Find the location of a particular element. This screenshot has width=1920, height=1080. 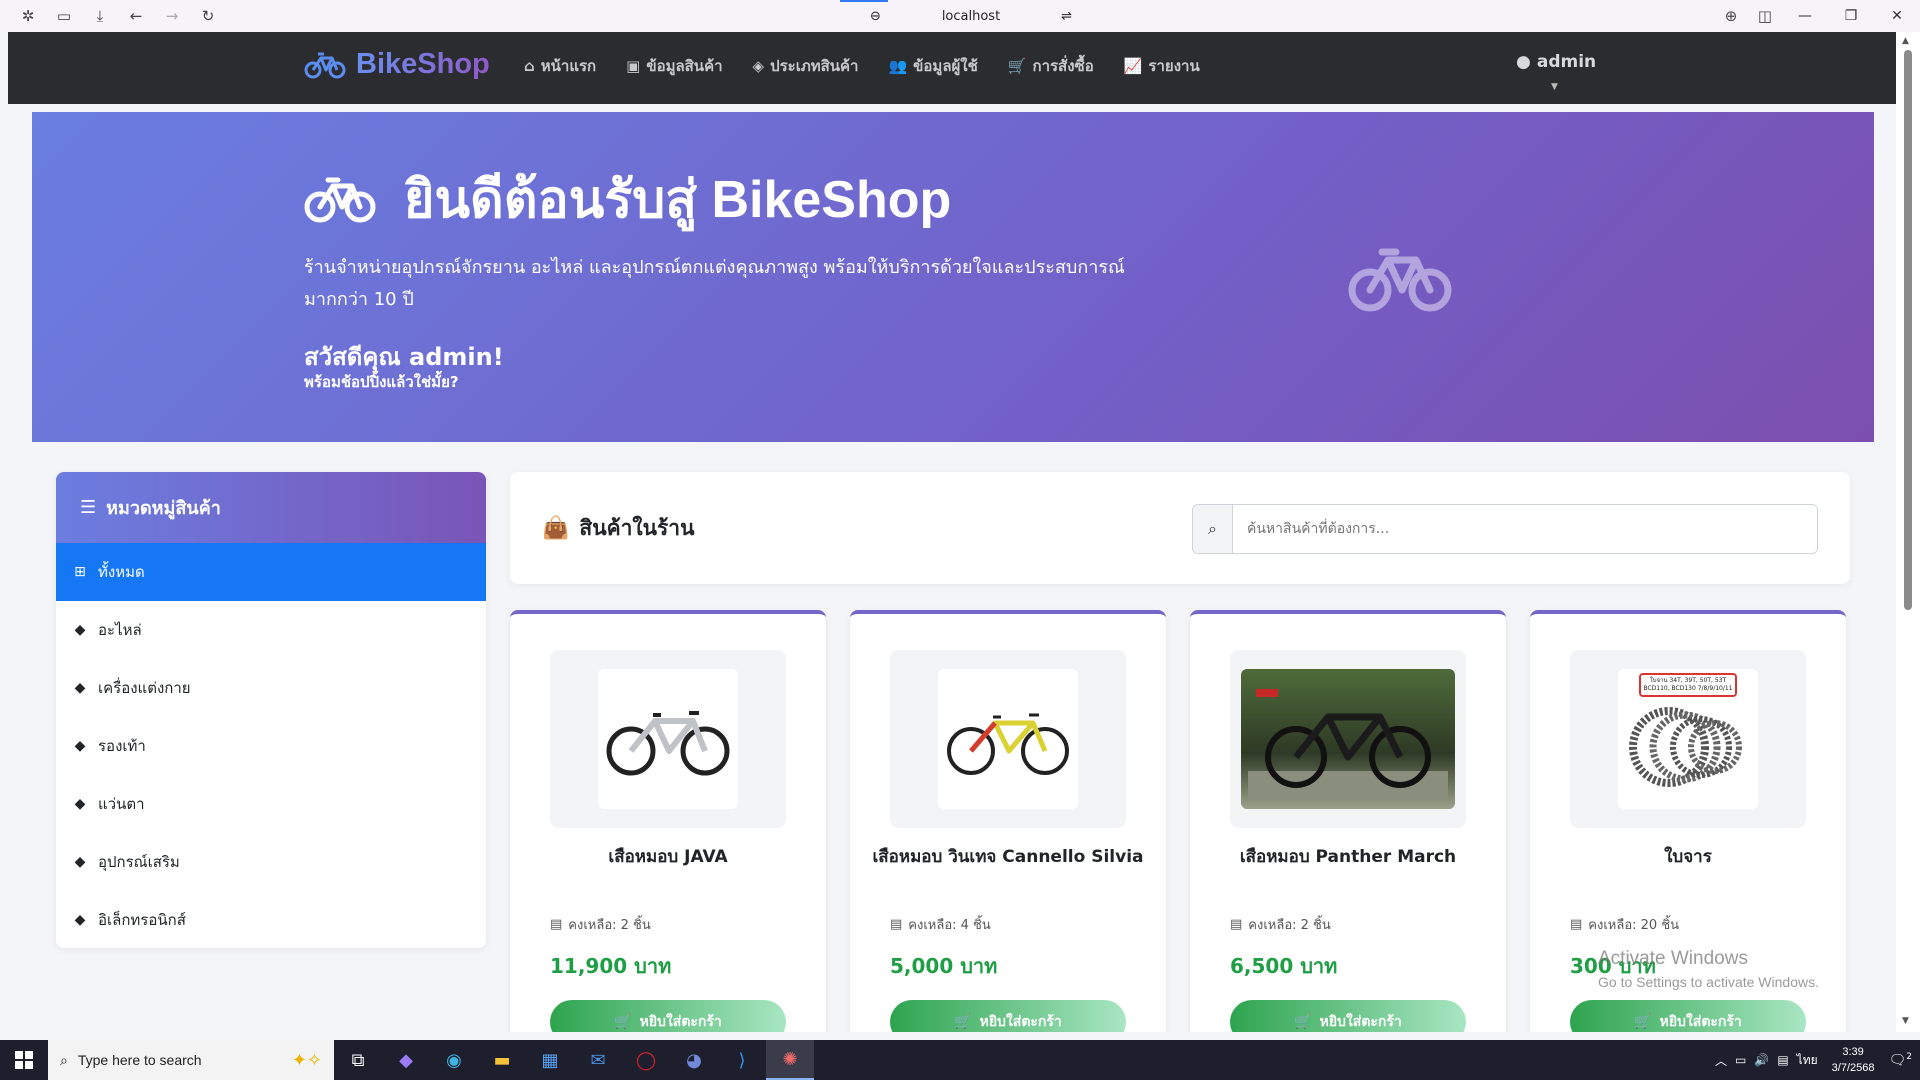

start-button is located at coordinates (24, 1060).